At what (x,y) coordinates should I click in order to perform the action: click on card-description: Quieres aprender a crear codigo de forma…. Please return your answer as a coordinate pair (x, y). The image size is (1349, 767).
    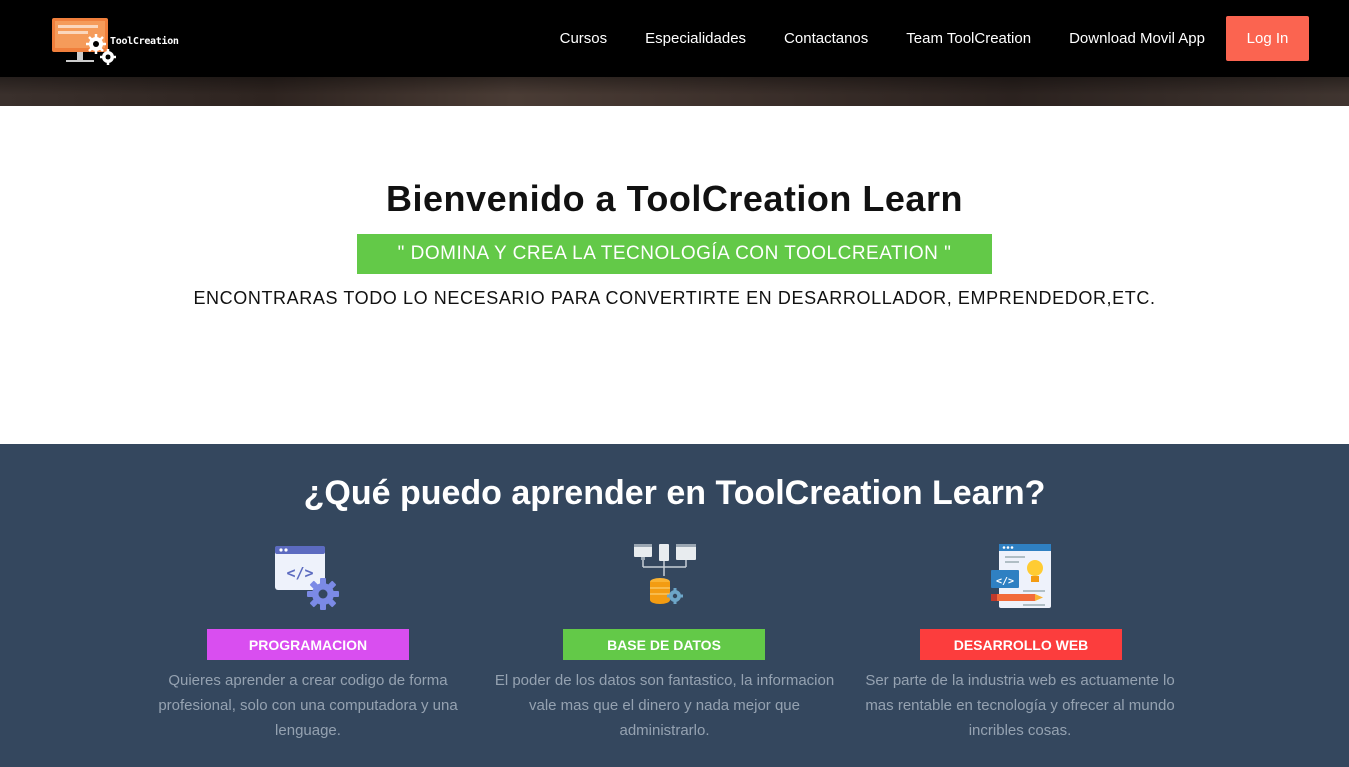
    Looking at the image, I should click on (308, 705).